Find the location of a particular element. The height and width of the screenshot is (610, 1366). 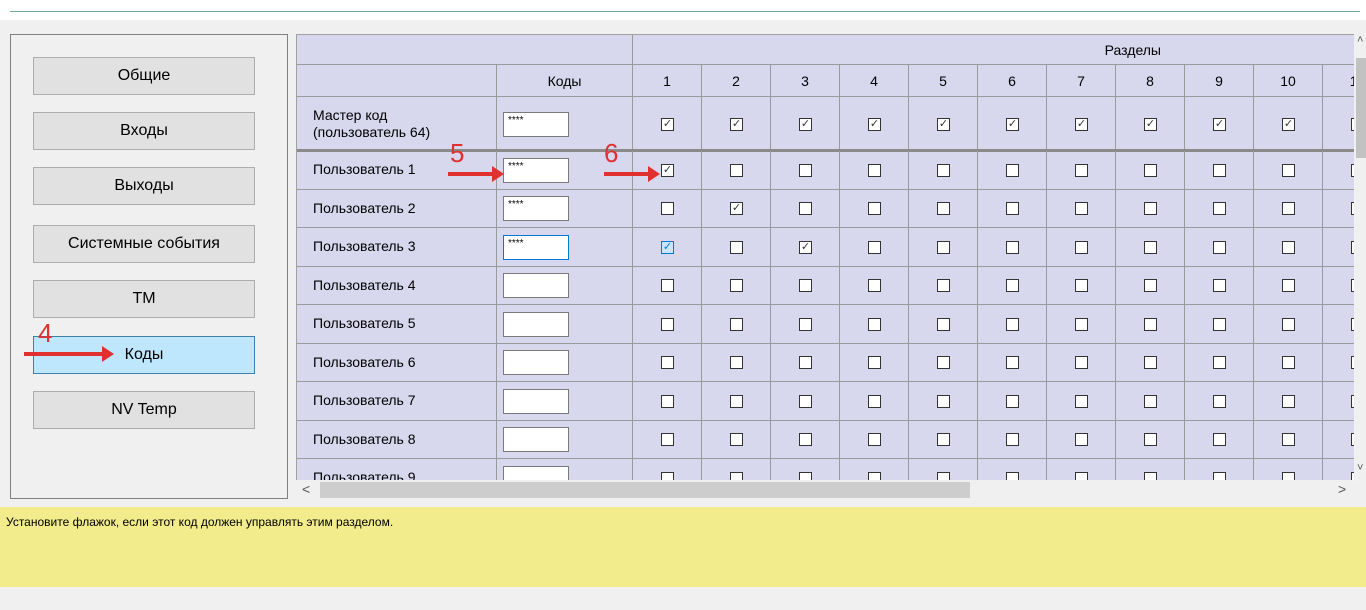

nav-button-nv-temp: NV Temp is located at coordinates (144, 410).